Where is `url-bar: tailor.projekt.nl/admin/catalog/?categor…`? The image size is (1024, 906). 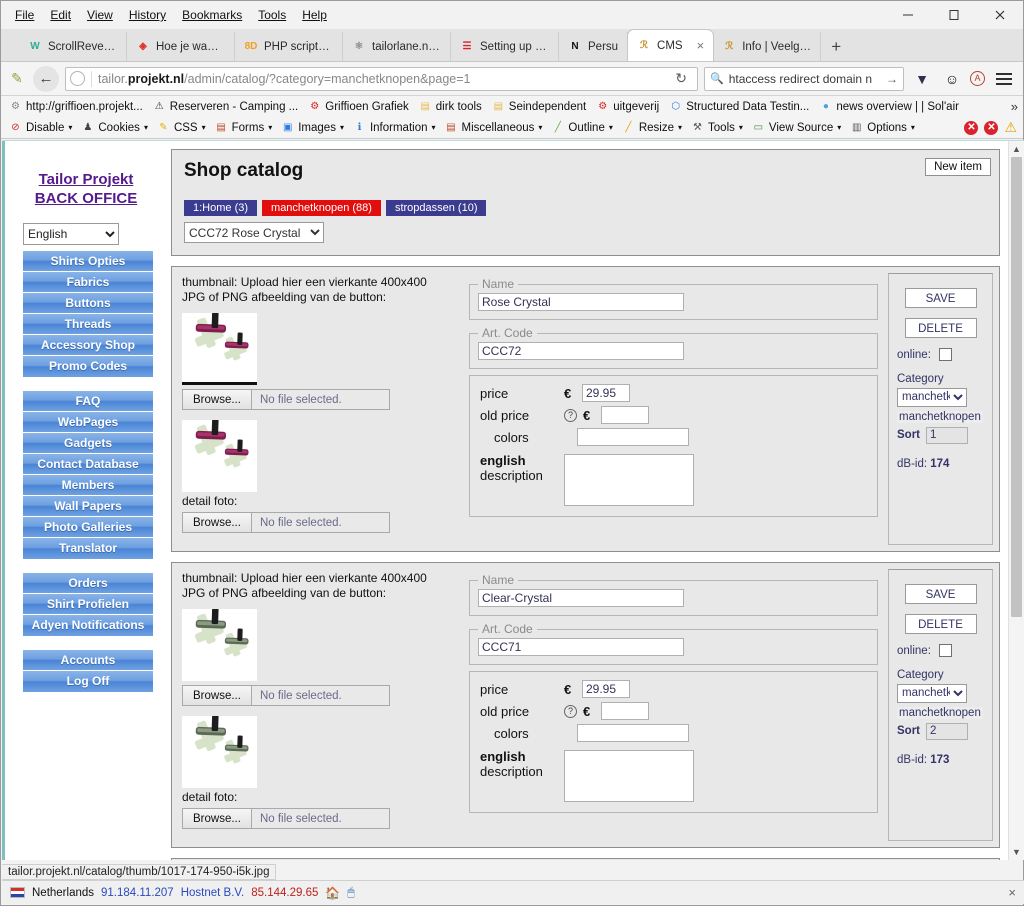 url-bar: tailor.projekt.nl/admin/catalog/?categor… is located at coordinates (381, 78).